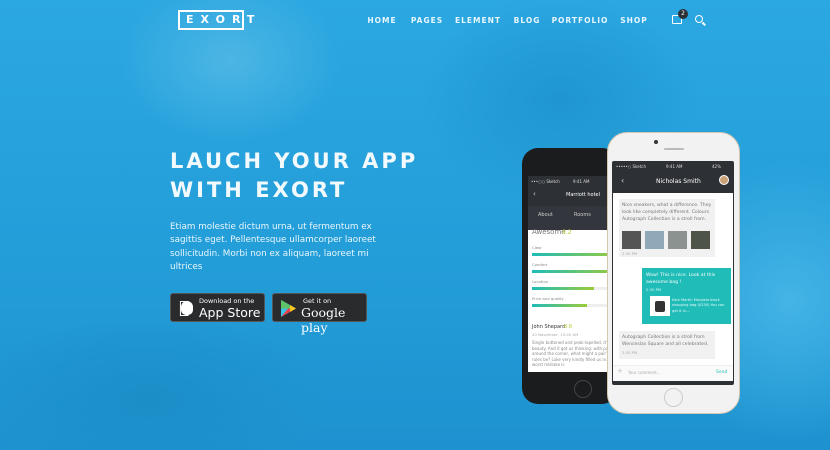  What do you see at coordinates (634, 20) in the screenshot?
I see `nav-shop: SHOP` at bounding box center [634, 20].